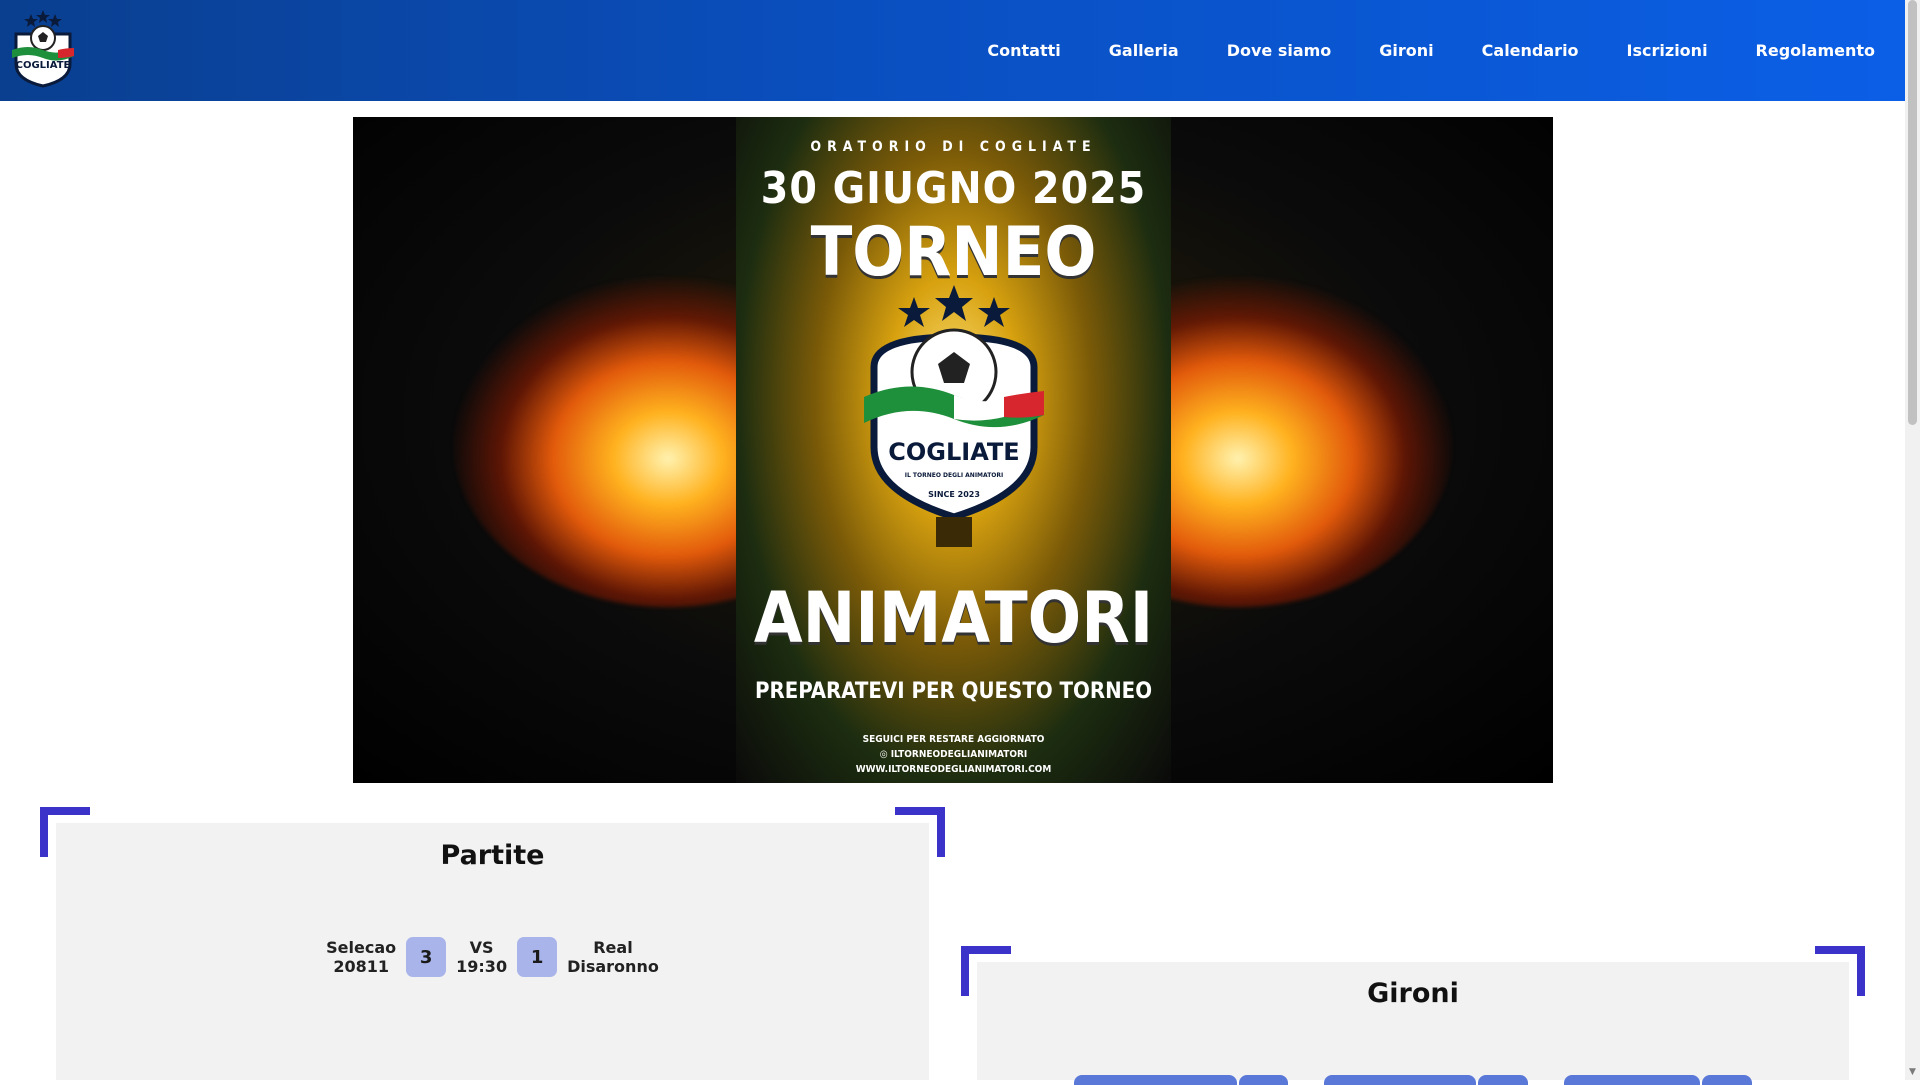 The image size is (1920, 1085). Describe the element at coordinates (1503, 1080) in the screenshot. I see `group-tab-2-badge` at that location.